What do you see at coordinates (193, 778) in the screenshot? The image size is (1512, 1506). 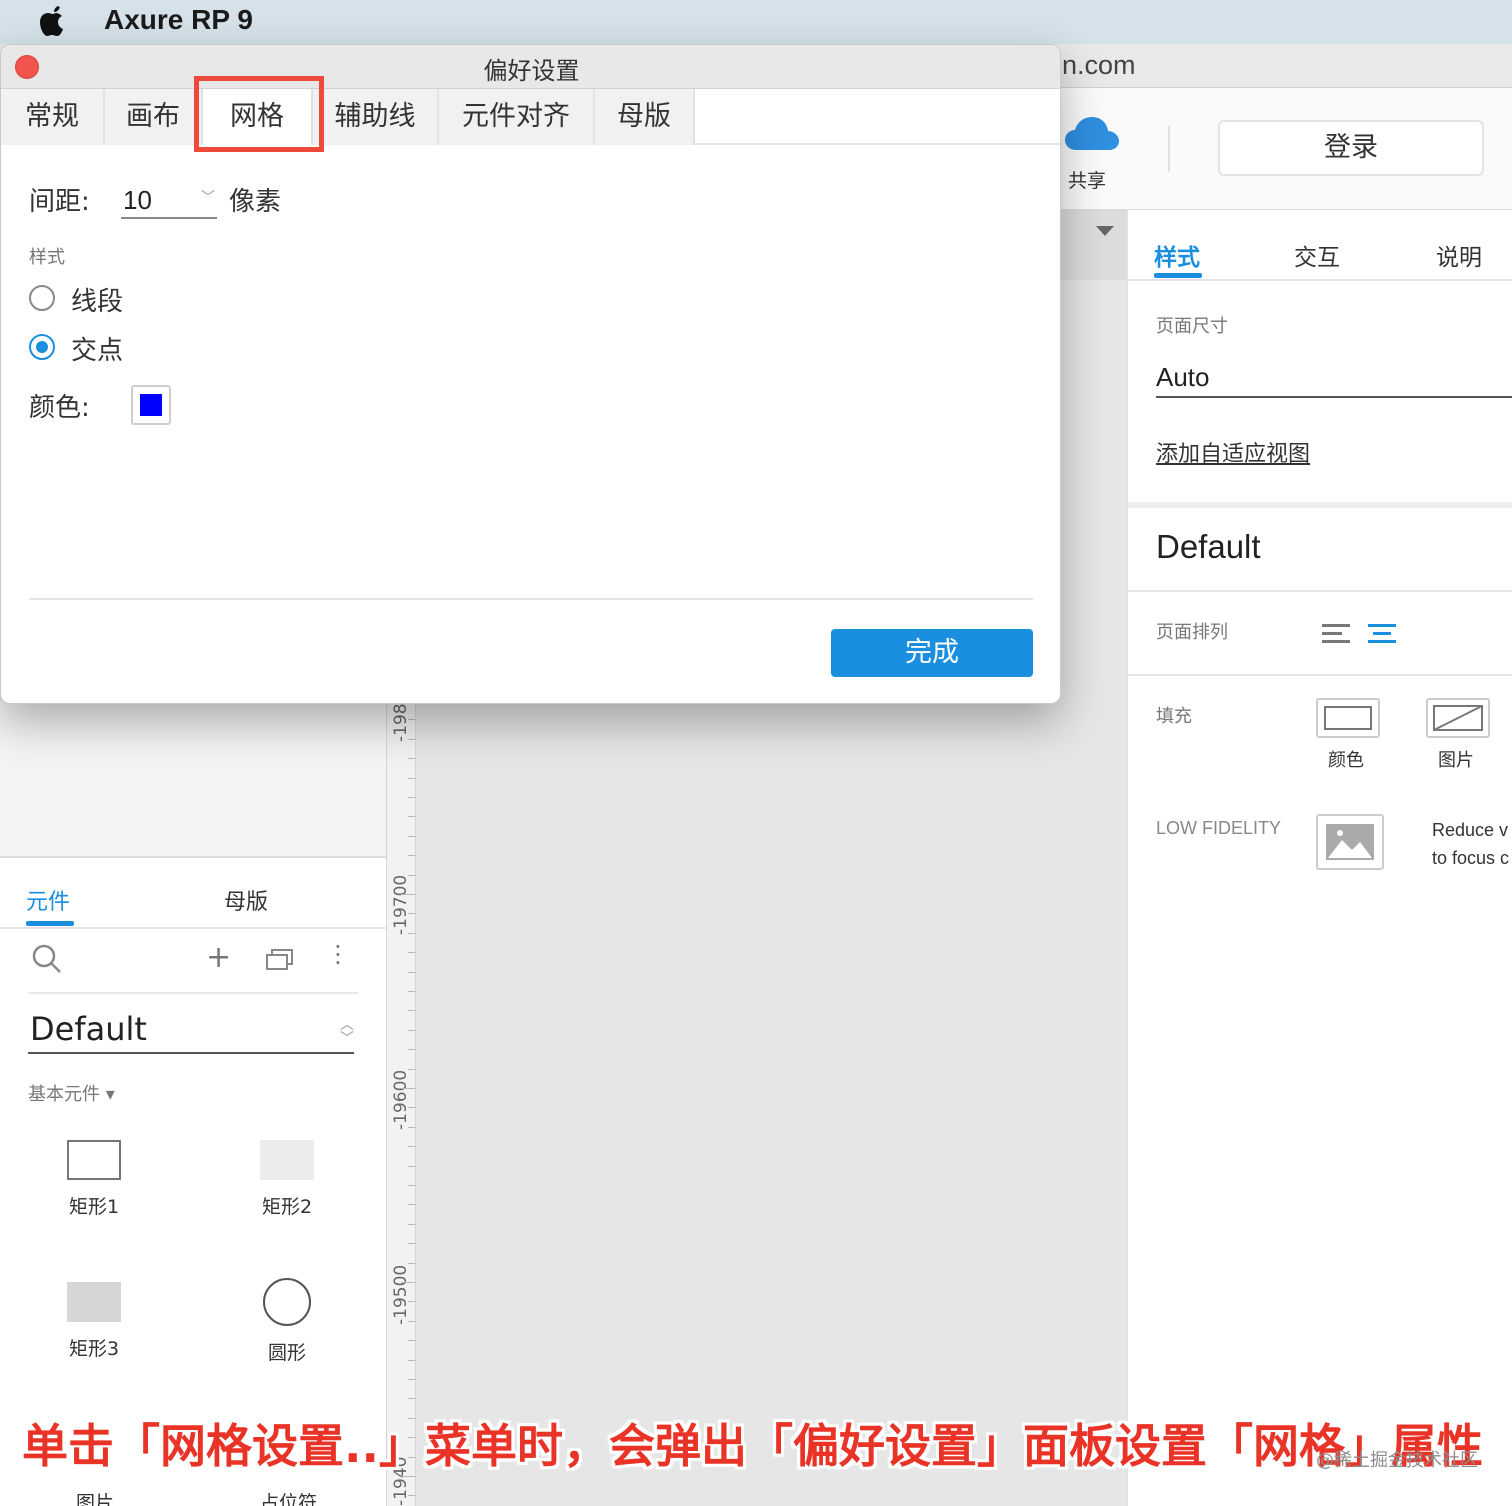 I see `outline-panel` at bounding box center [193, 778].